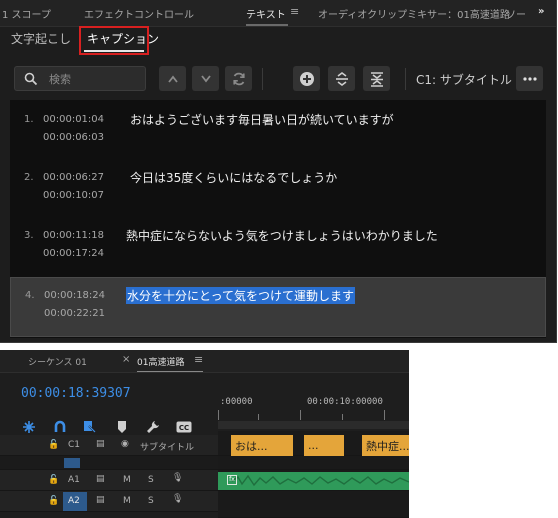 The image size is (558, 518). I want to click on caption-in-time: 00:00:11:18, so click(73, 235).